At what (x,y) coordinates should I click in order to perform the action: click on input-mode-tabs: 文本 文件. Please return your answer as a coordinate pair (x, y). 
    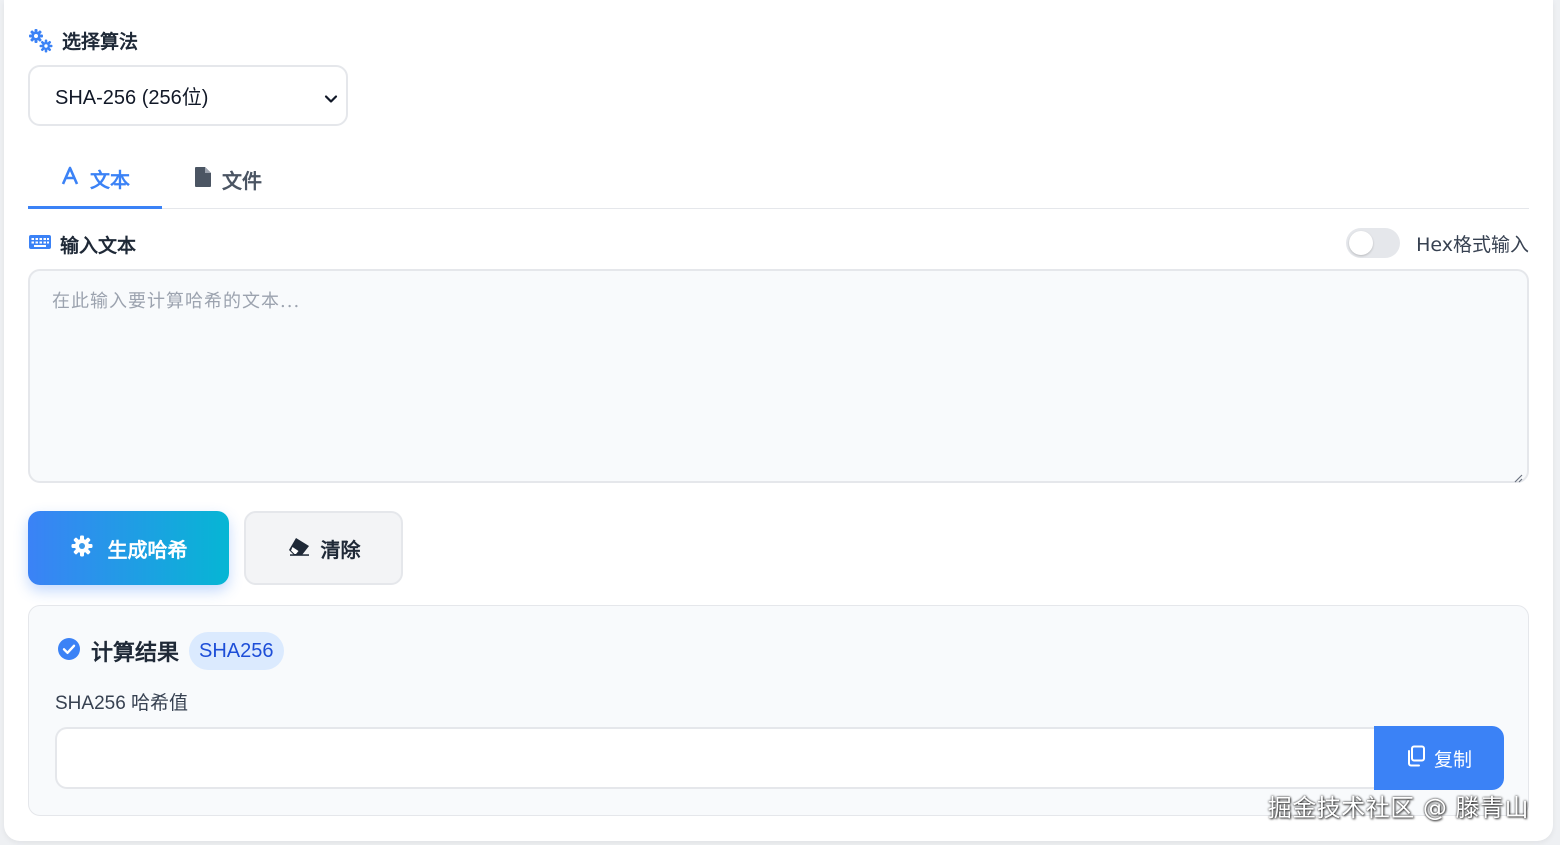
    Looking at the image, I should click on (778, 179).